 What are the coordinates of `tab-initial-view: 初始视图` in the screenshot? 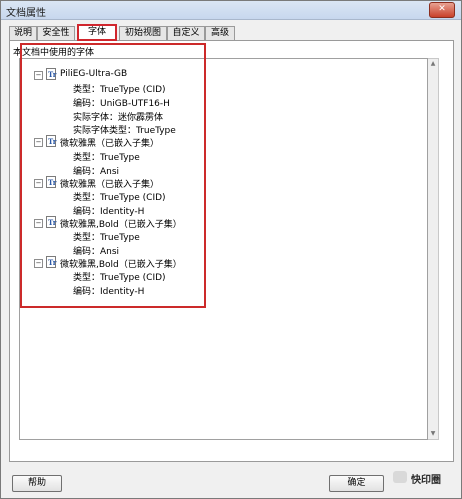 It's located at (143, 33).